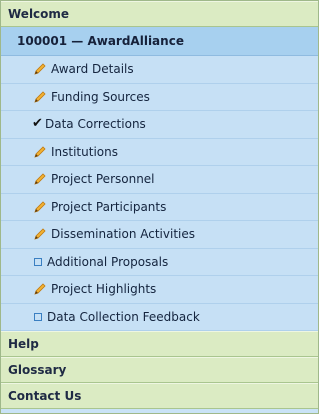 This screenshot has height=414, width=320. I want to click on nav-item-project-highlights: Project Highlights, so click(159, 290).